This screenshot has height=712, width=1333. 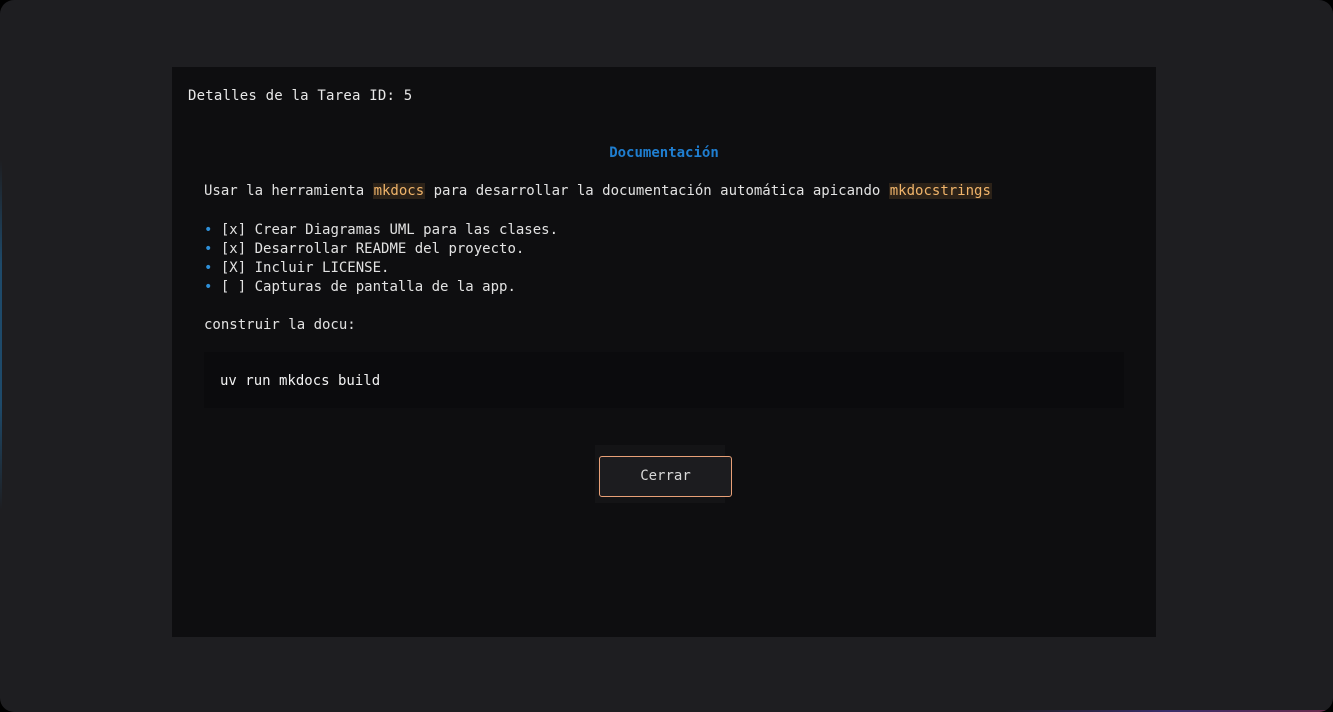 What do you see at coordinates (389, 230) in the screenshot?
I see `task-label: [x] Crear Diagramas UML para las clases.` at bounding box center [389, 230].